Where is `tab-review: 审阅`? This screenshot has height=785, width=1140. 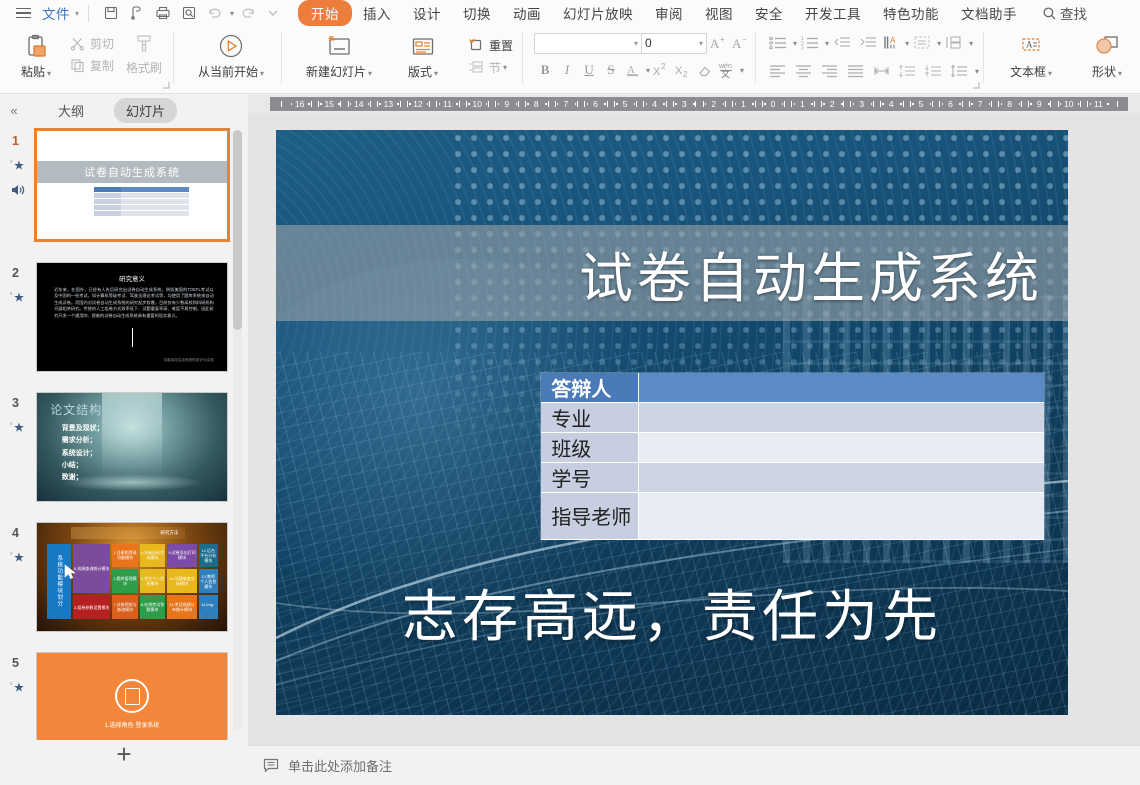 tab-review: 审阅 is located at coordinates (669, 13).